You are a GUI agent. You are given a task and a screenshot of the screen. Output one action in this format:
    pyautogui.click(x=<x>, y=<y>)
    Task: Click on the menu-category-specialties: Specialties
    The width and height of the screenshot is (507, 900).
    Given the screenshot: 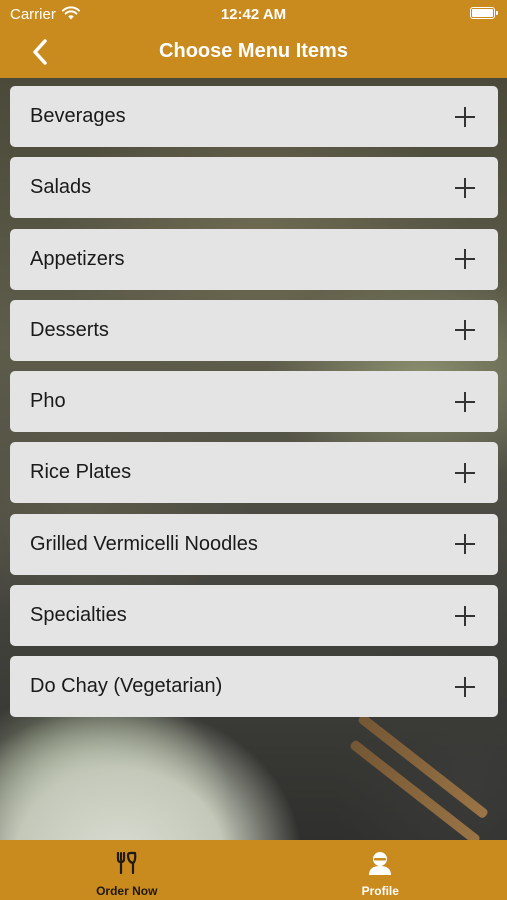 What is the action you would take?
    pyautogui.click(x=254, y=616)
    